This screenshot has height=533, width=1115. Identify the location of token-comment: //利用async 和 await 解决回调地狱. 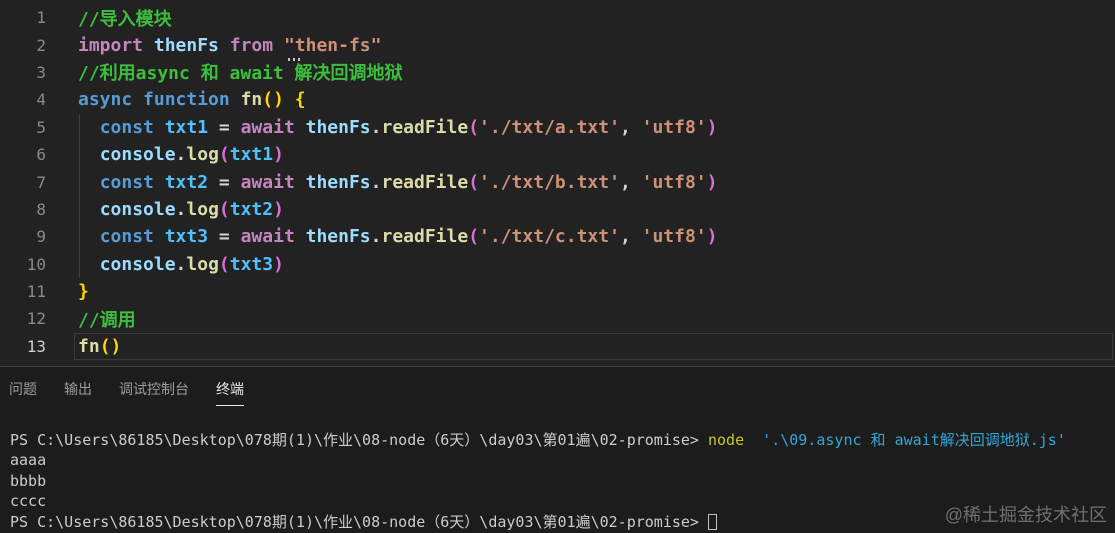
(240, 74).